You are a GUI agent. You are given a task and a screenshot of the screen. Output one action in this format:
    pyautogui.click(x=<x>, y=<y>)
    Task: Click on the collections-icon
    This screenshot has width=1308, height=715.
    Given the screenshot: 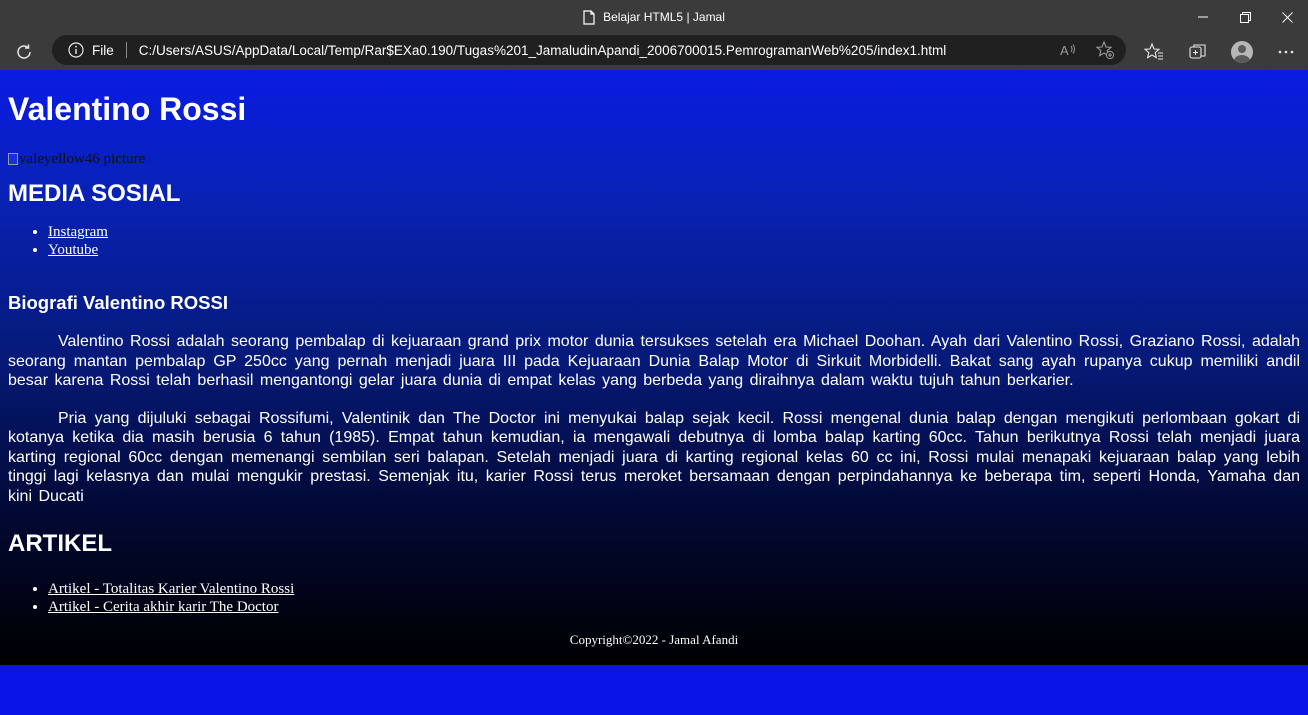 What is the action you would take?
    pyautogui.click(x=1198, y=52)
    